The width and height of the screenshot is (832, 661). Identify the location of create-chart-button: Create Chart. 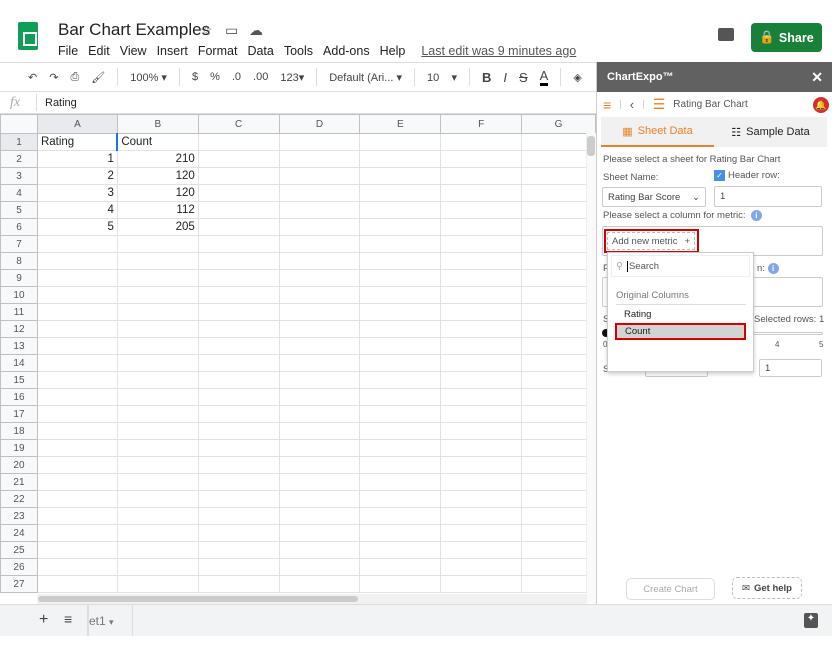
(670, 589).